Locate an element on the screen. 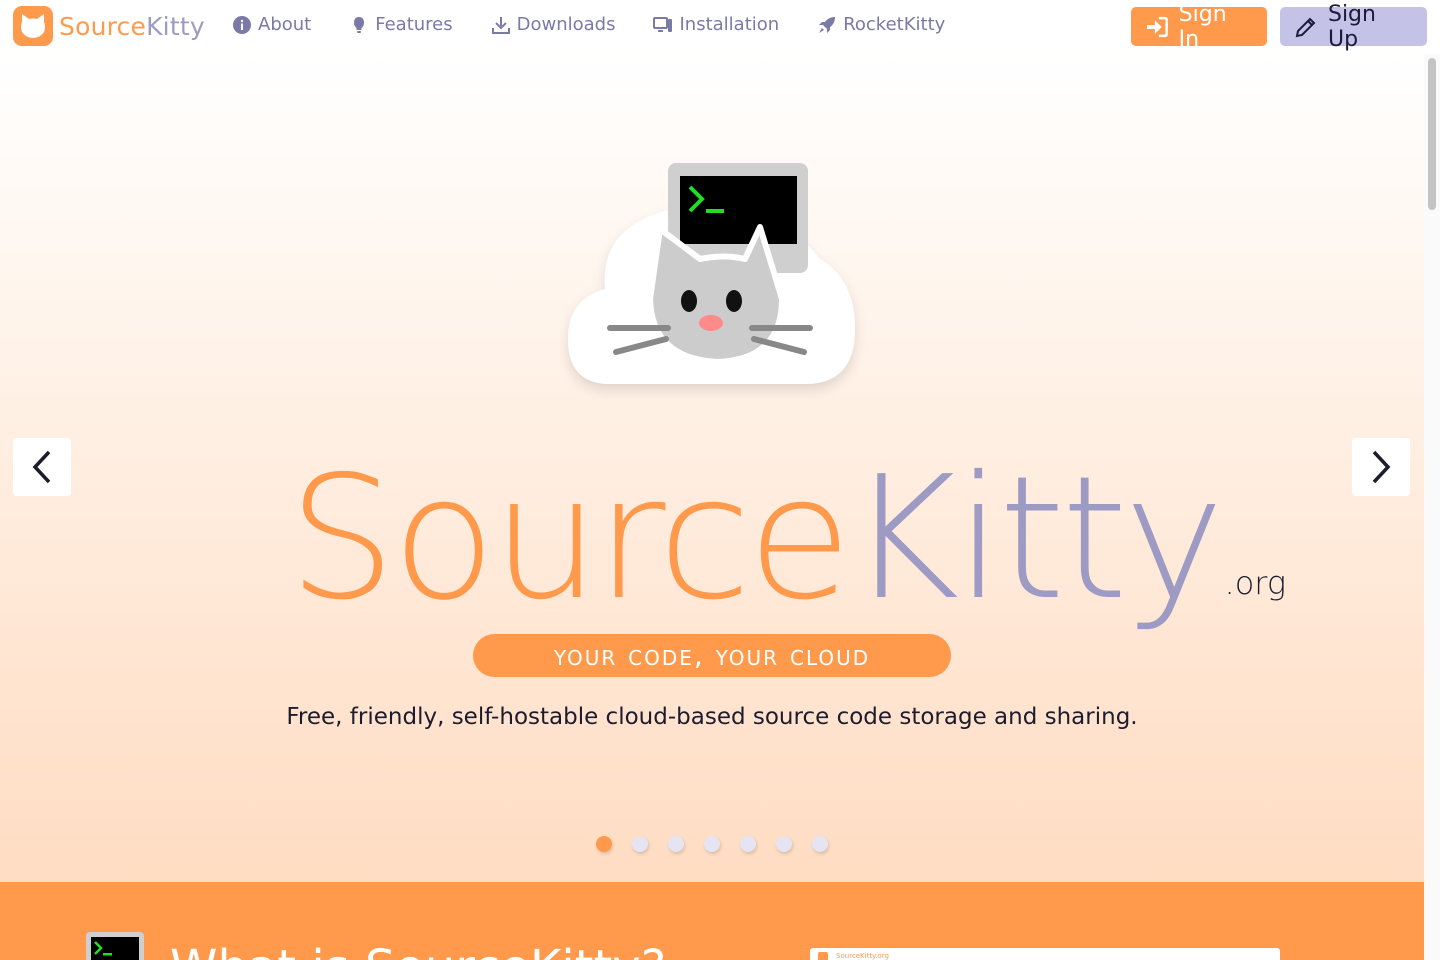  nav-link-label: Downloads is located at coordinates (566, 24).